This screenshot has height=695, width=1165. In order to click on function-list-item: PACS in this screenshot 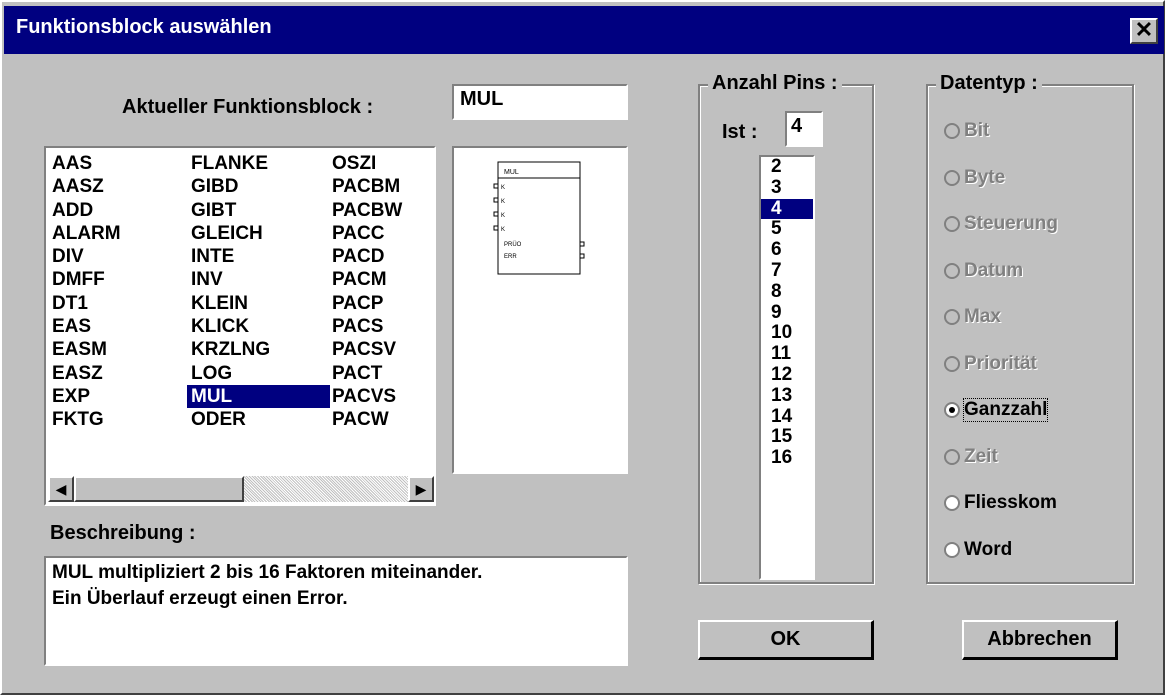, I will do `click(365, 326)`.